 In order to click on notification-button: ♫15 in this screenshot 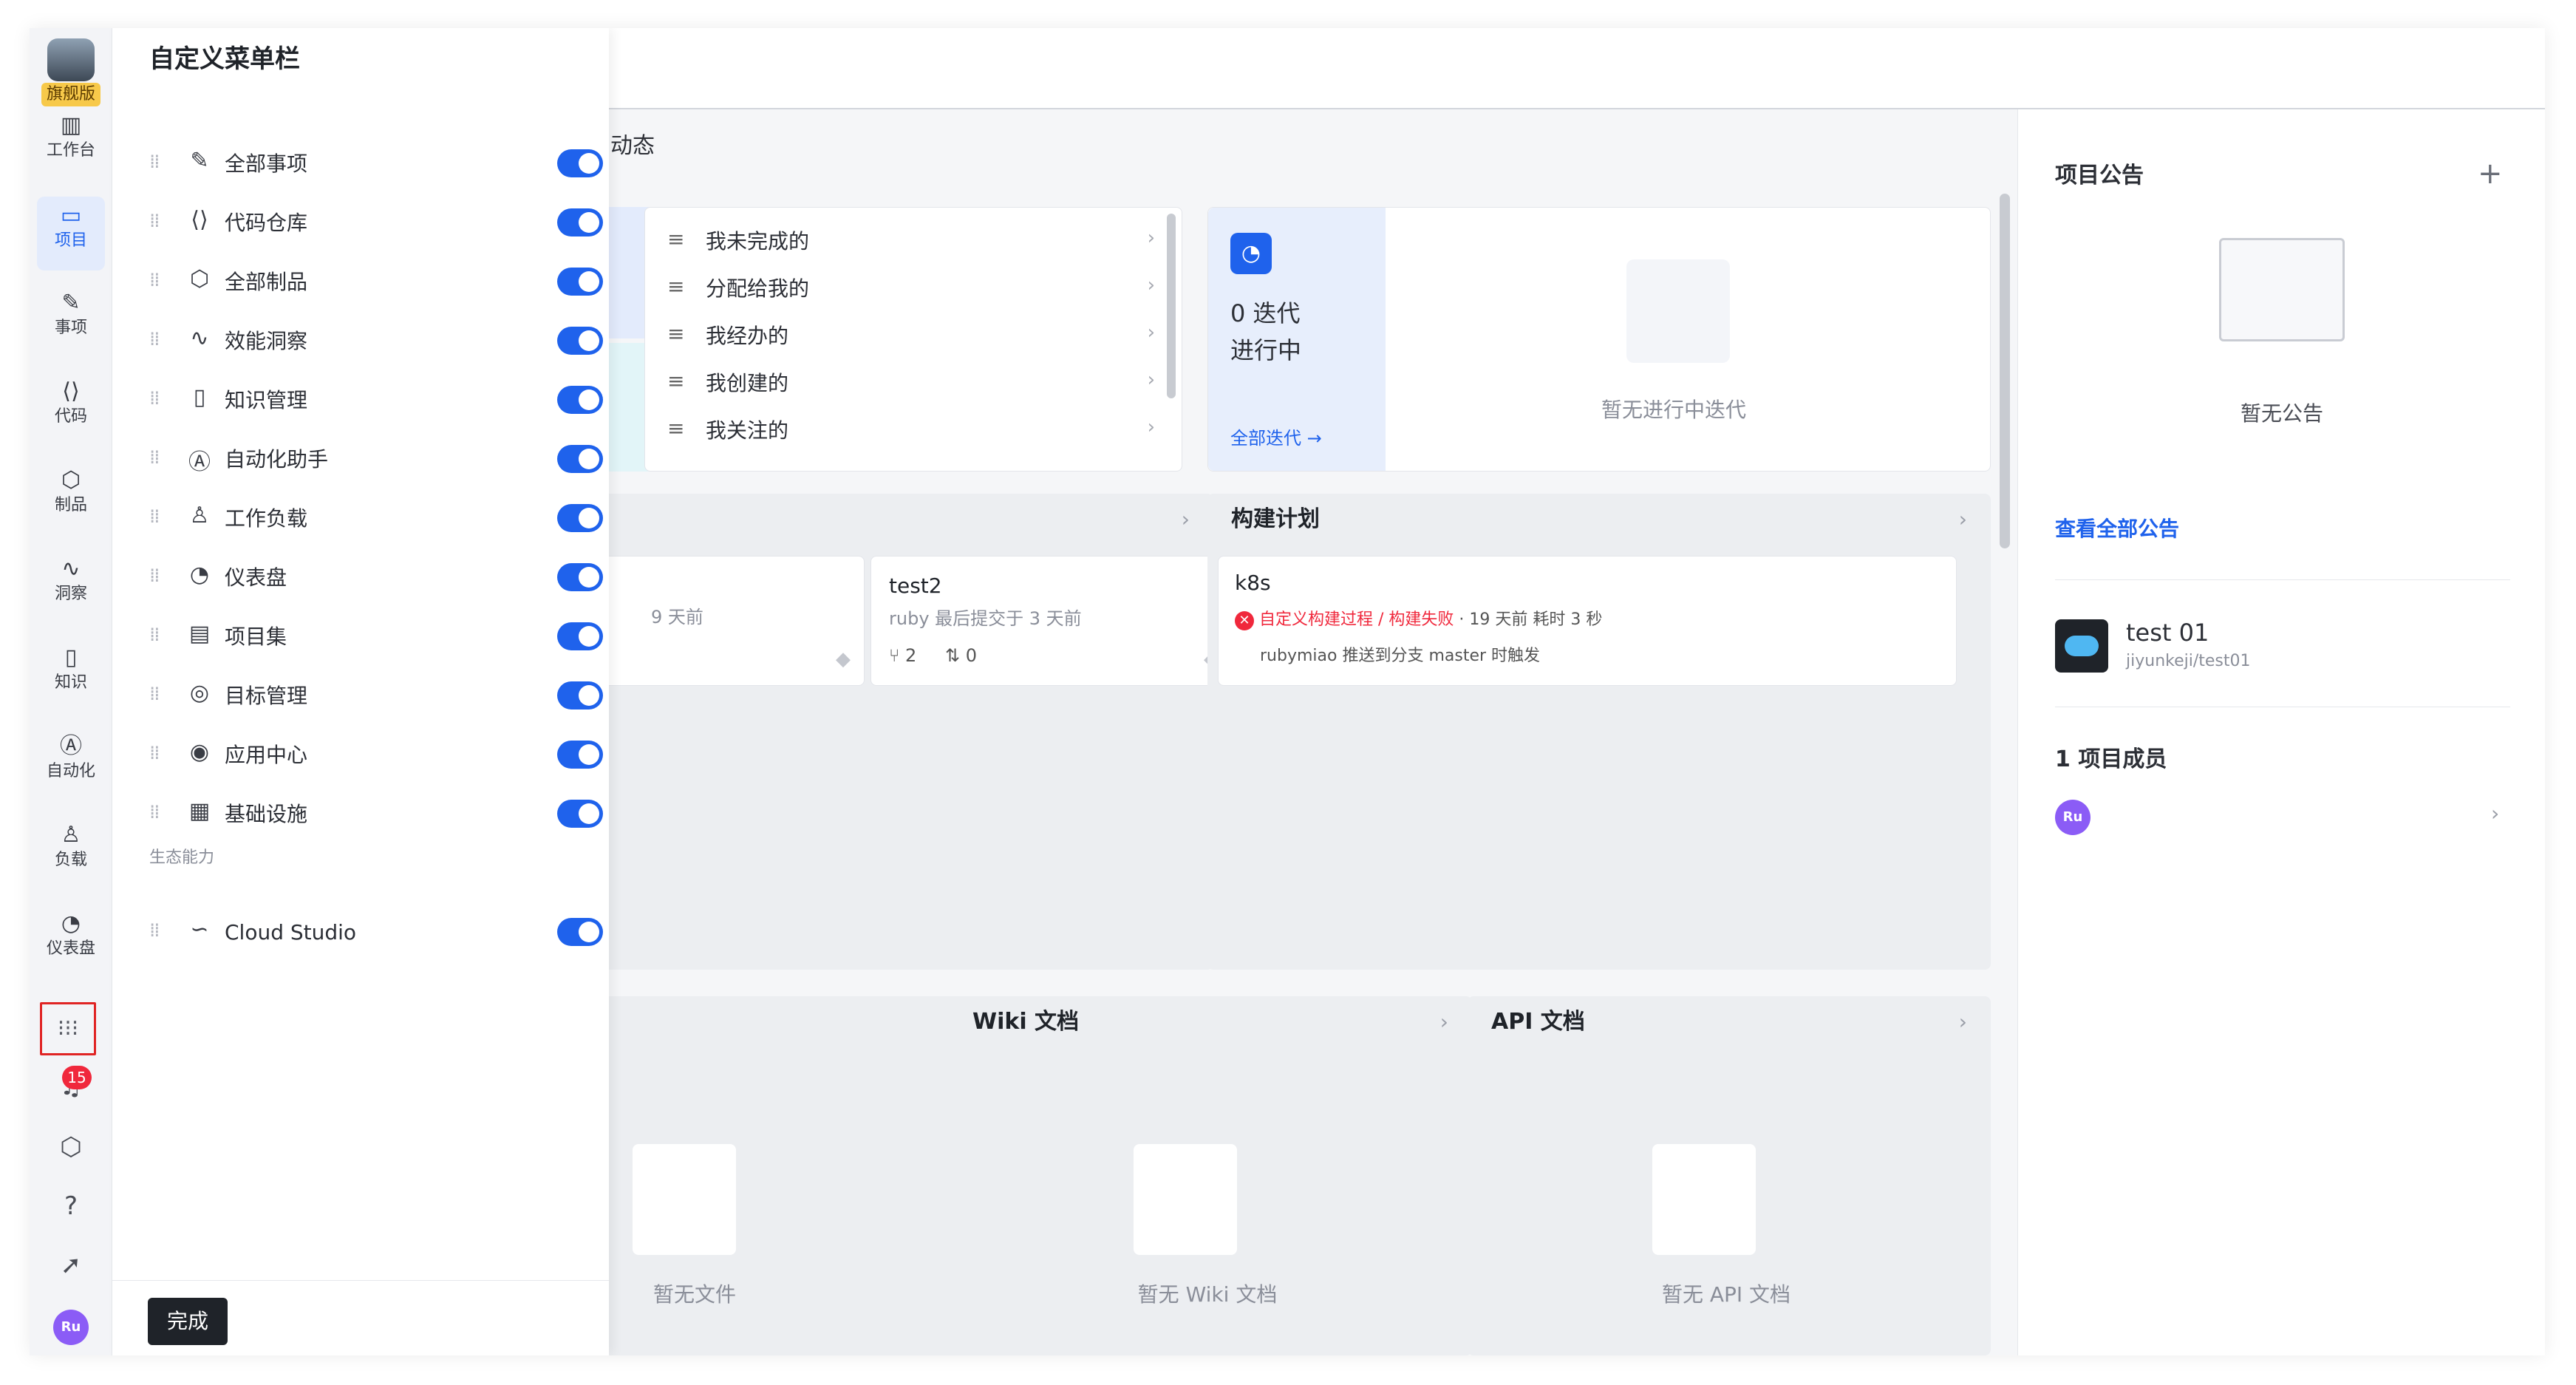, I will do `click(71, 1083)`.